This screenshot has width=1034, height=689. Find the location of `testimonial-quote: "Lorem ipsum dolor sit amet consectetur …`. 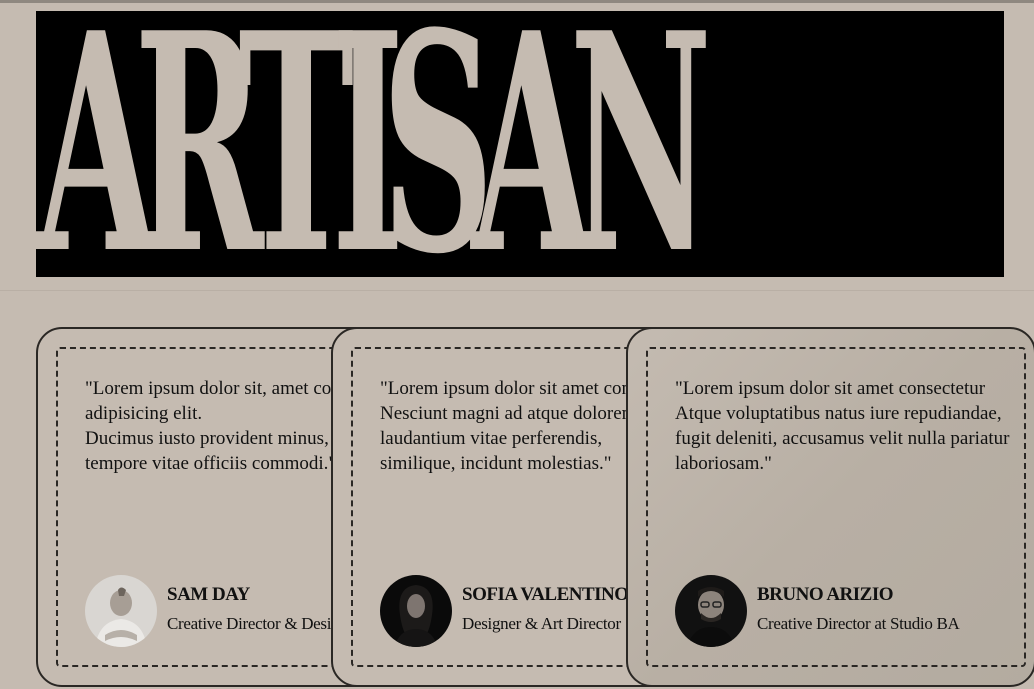

testimonial-quote: "Lorem ipsum dolor sit amet consectetur … is located at coordinates (842, 426).